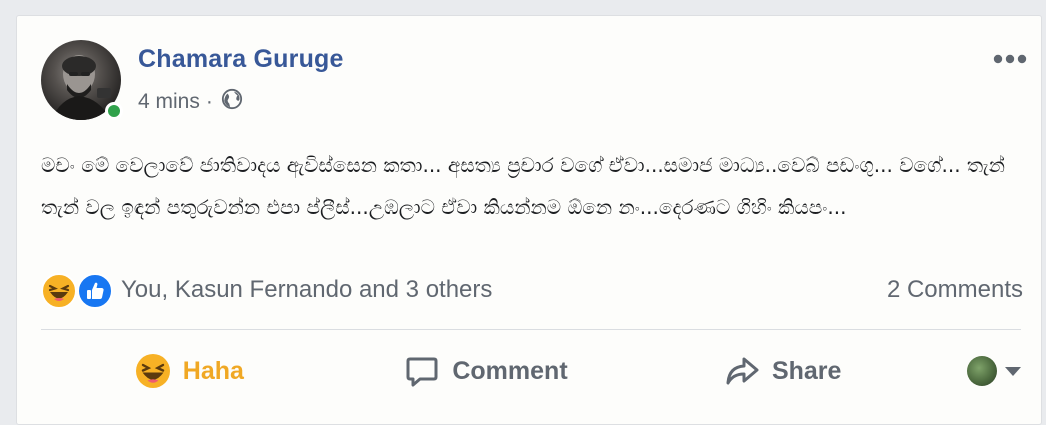  I want to click on like-thumb-icon, so click(95, 291).